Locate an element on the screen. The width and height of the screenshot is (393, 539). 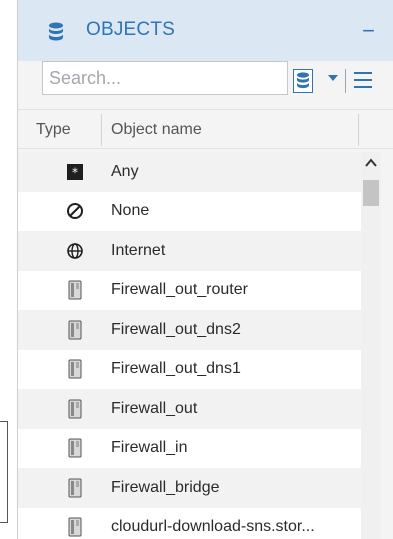
panel-title: OBJECTS is located at coordinates (131, 29).